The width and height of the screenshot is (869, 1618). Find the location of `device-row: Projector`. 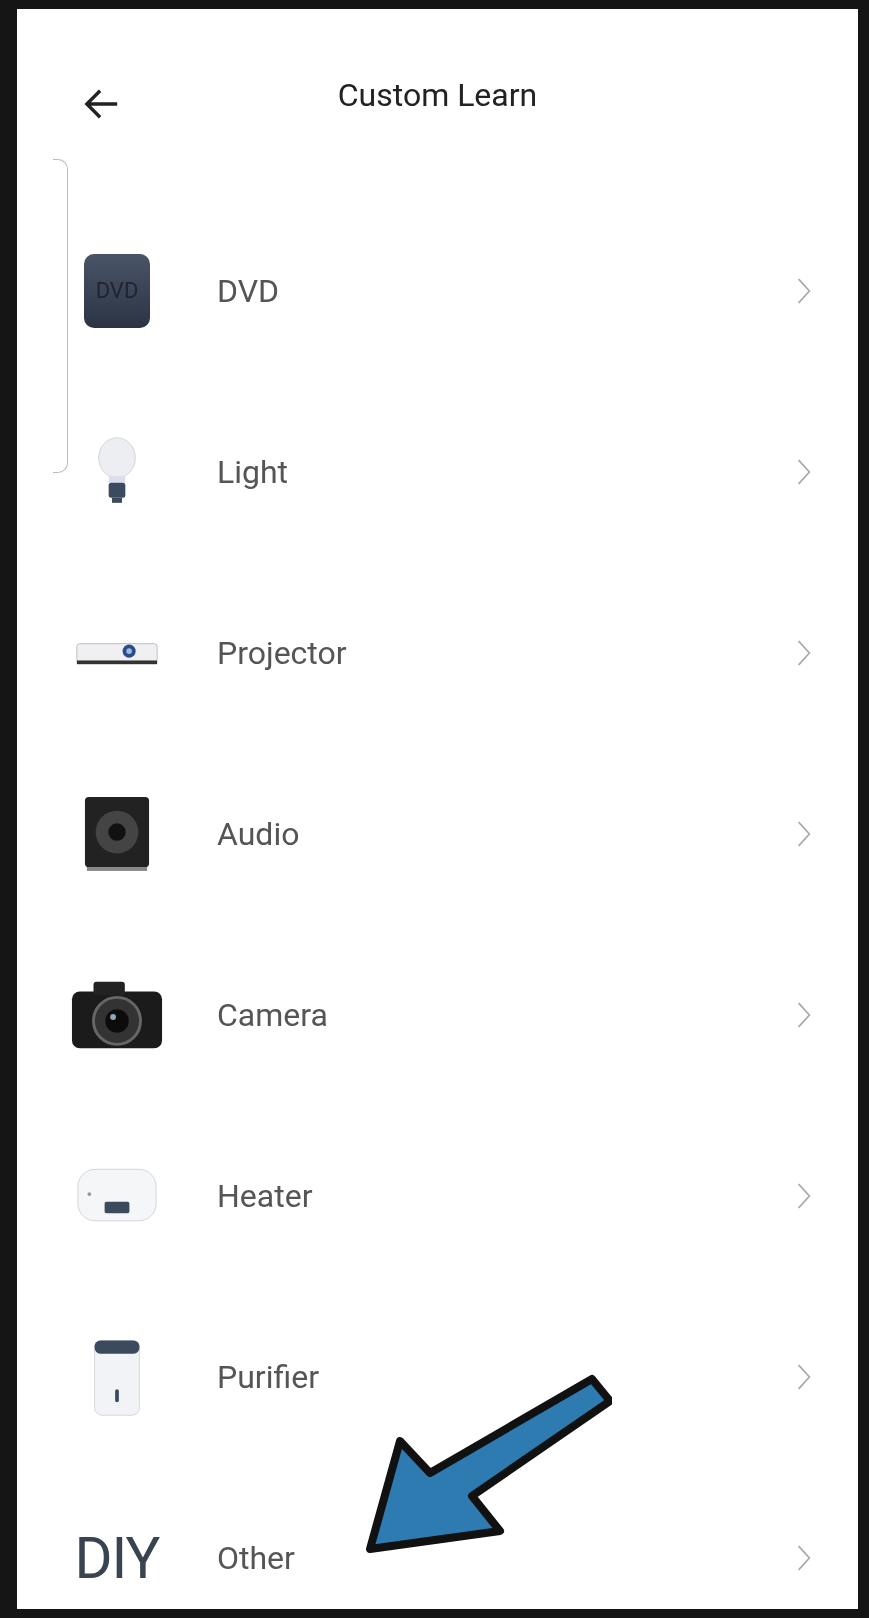

device-row: Projector is located at coordinates (437, 652).